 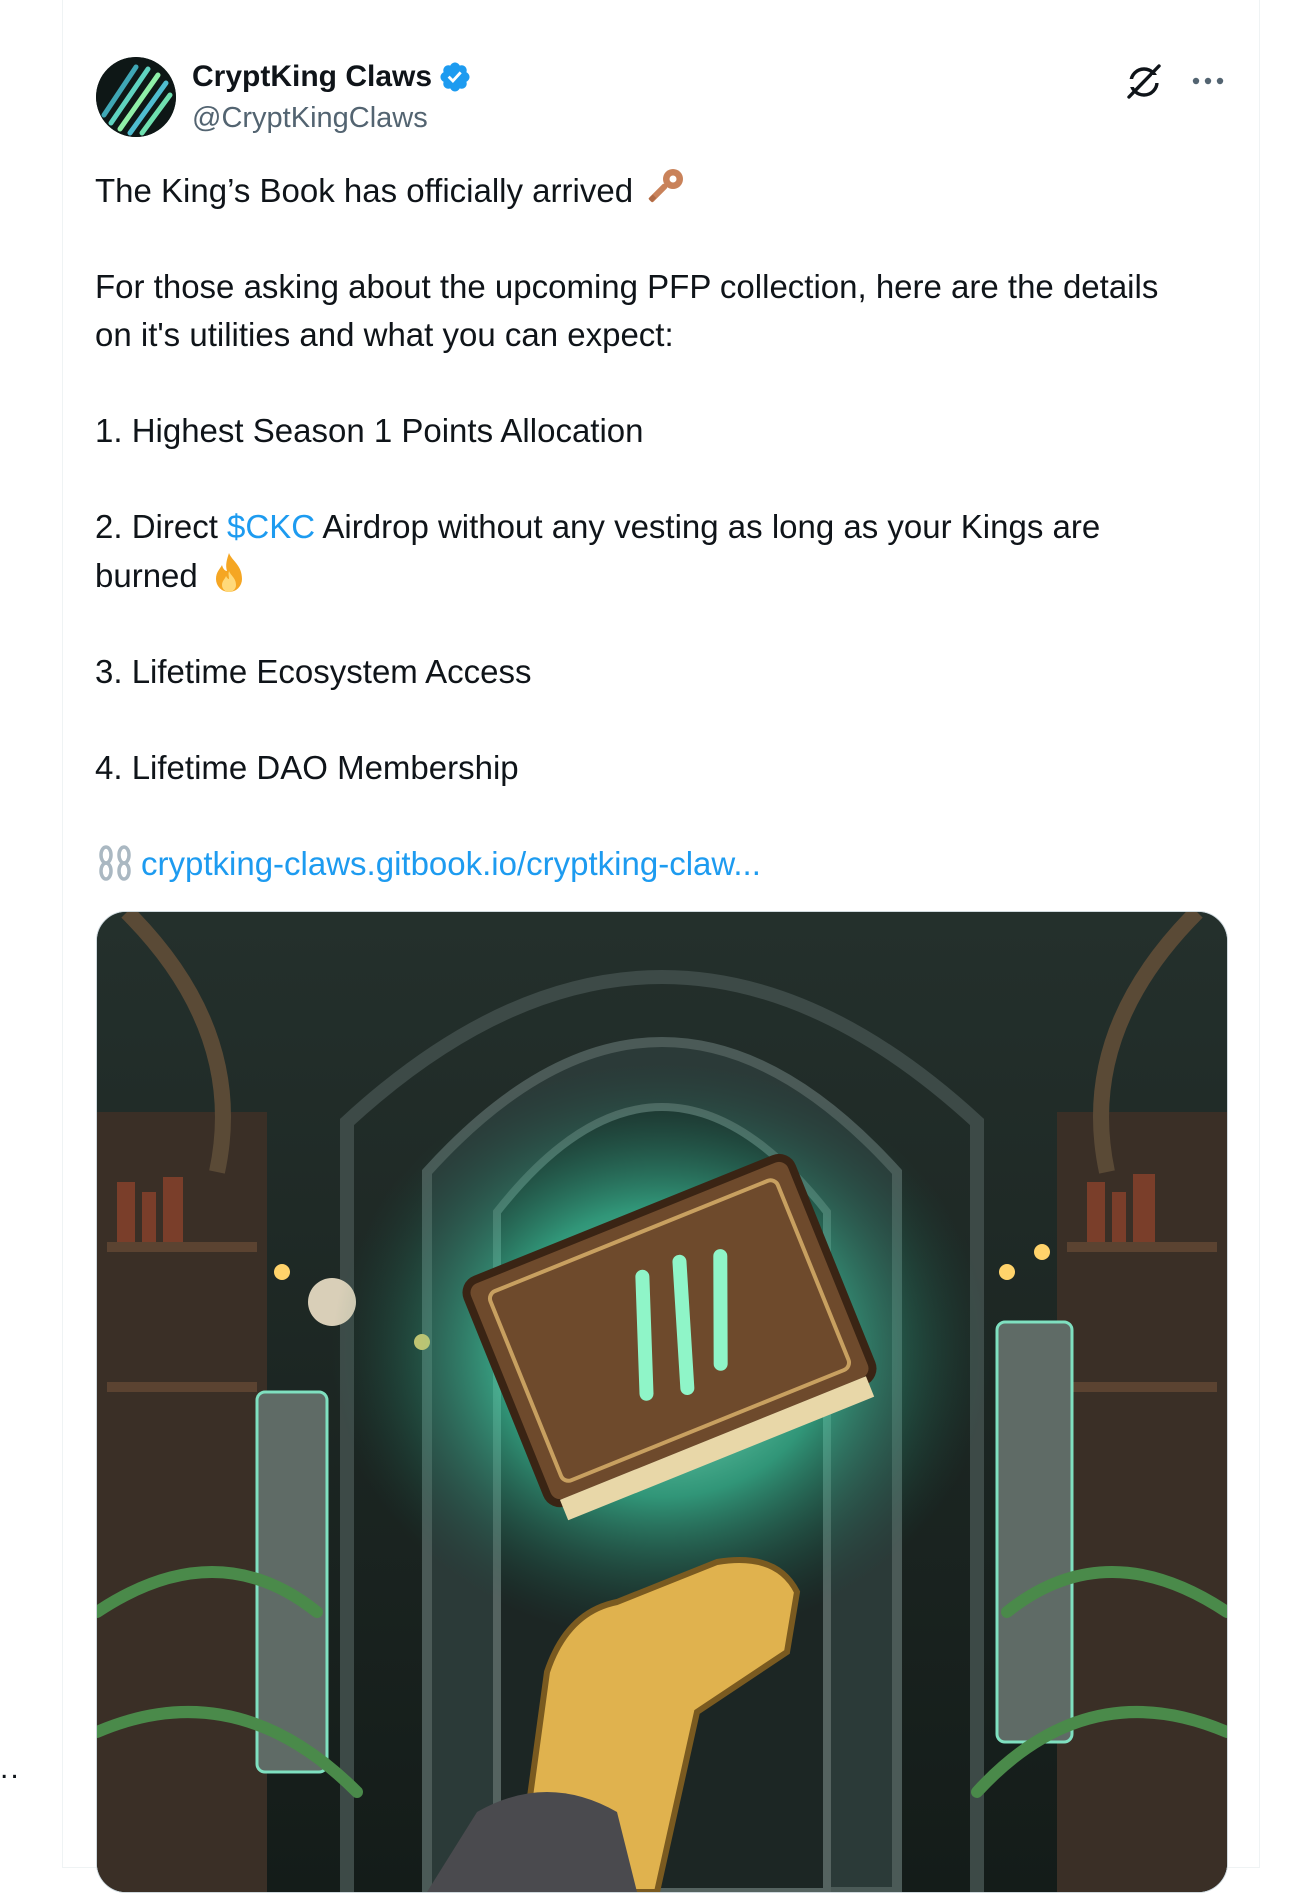 What do you see at coordinates (665, 575) in the screenshot?
I see `text-line: burned` at bounding box center [665, 575].